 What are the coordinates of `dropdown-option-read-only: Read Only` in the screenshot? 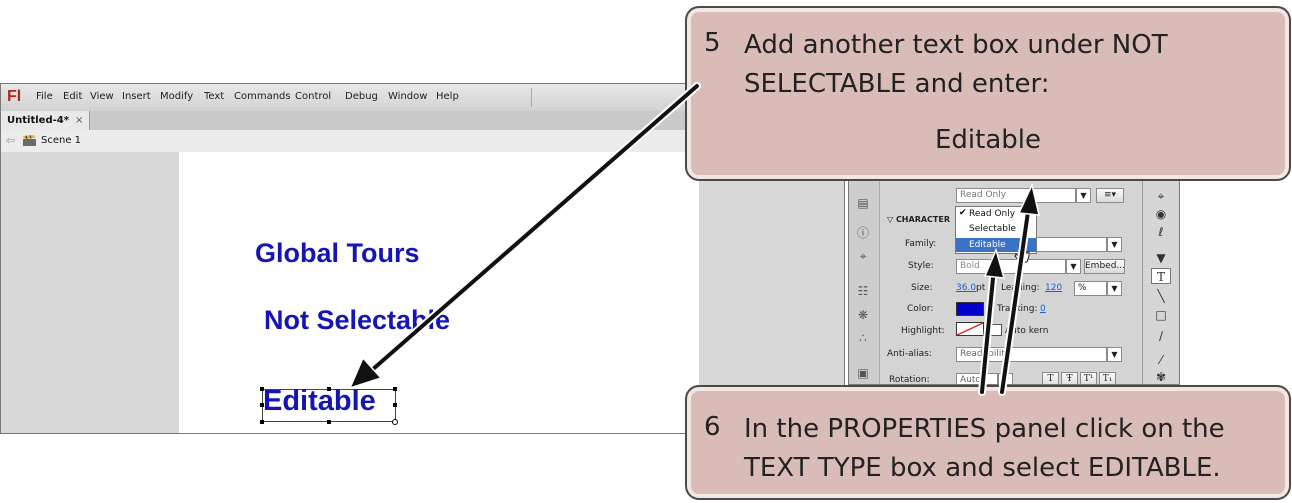 It's located at (996, 214).